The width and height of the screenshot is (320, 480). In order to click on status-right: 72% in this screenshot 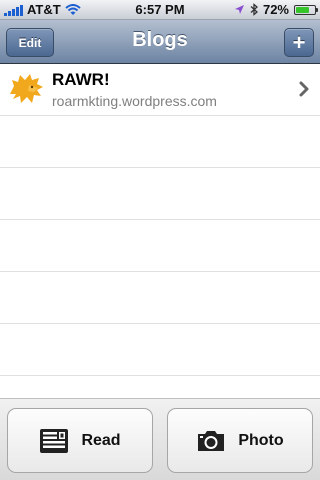, I will do `click(276, 9)`.